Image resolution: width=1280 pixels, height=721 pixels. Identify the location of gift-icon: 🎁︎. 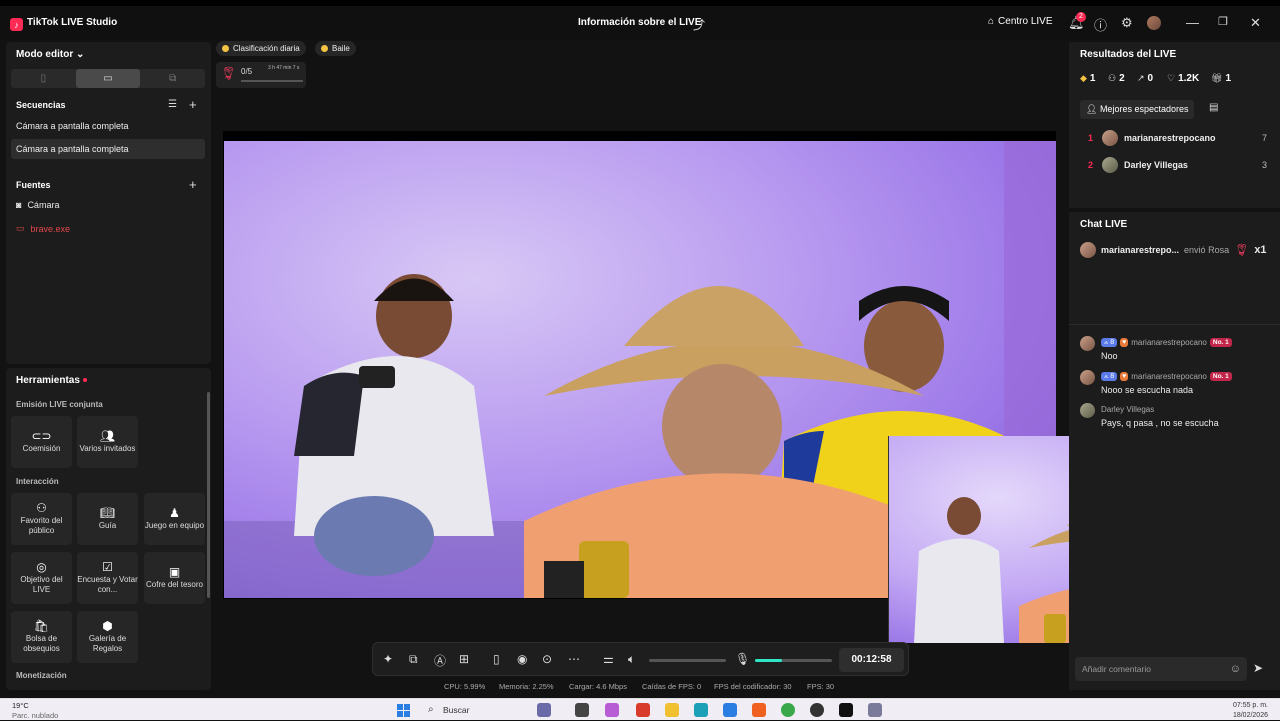
(1217, 78).